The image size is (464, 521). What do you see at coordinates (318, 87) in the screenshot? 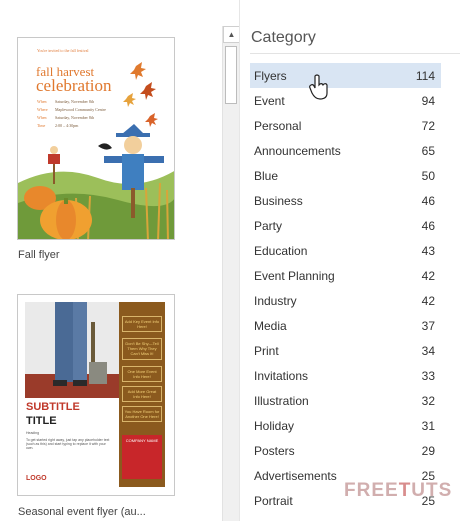
I see `hand-pointer-icon` at bounding box center [318, 87].